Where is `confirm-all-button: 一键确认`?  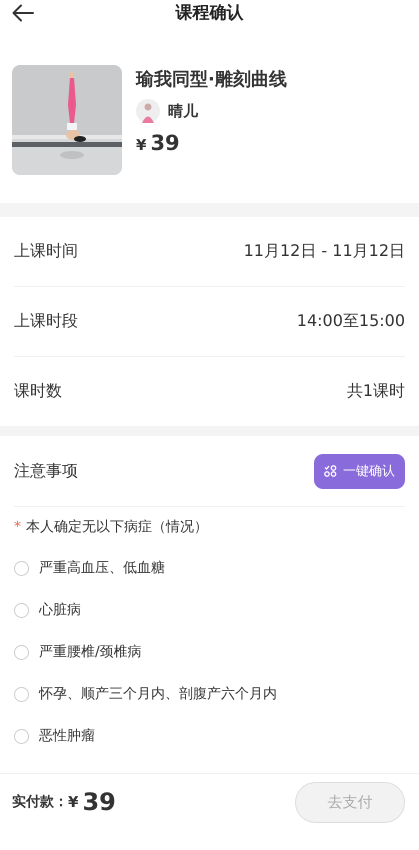
confirm-all-button: 一键确认 is located at coordinates (359, 471).